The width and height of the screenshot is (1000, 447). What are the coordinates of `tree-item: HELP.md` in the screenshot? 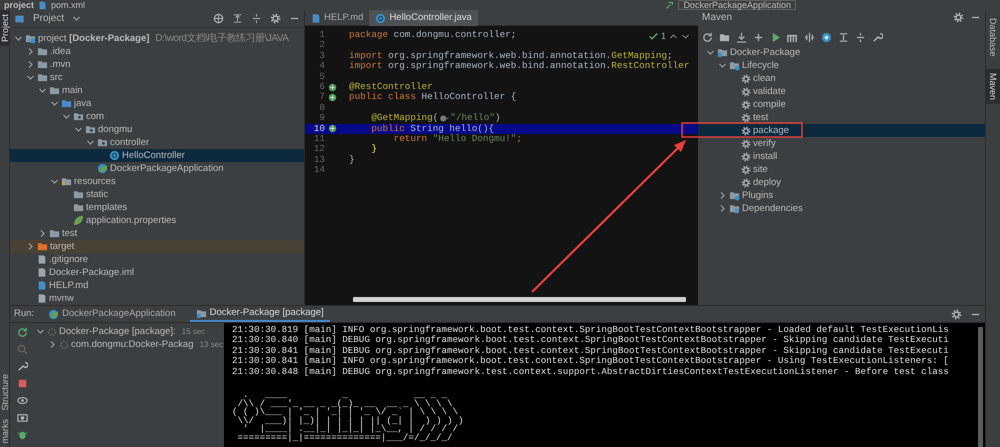 It's located at (157, 285).